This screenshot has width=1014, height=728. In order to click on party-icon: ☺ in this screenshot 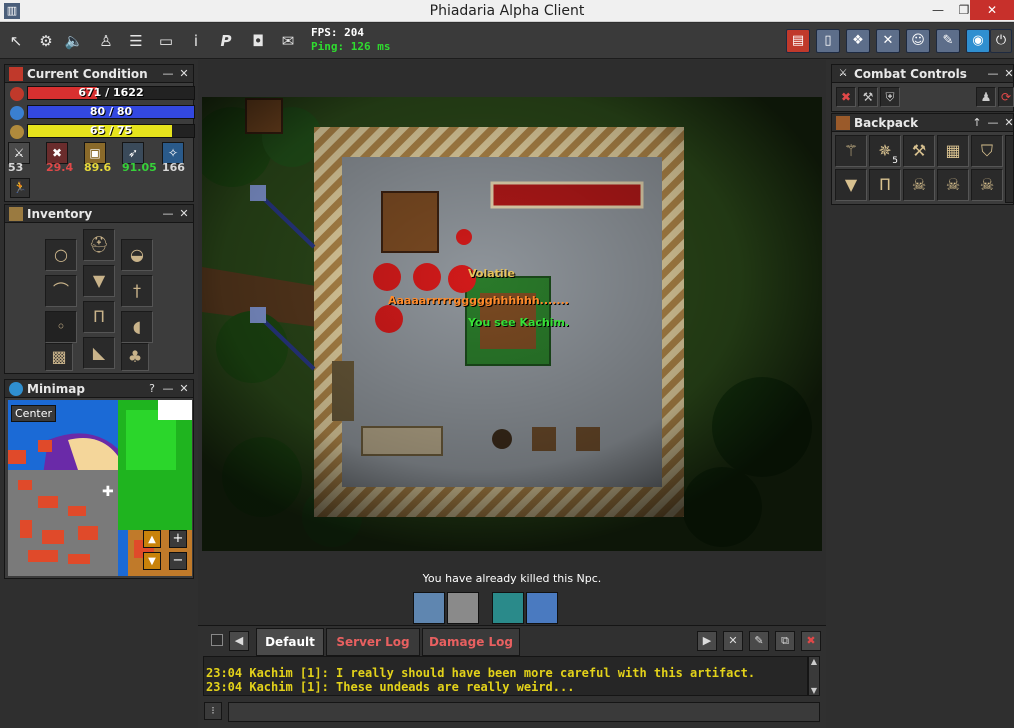, I will do `click(918, 41)`.